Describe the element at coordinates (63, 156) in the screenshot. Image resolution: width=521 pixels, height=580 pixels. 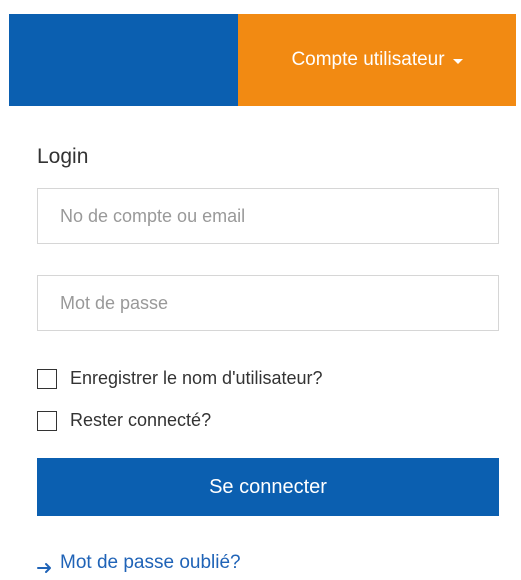
I see `login-title: Login` at that location.